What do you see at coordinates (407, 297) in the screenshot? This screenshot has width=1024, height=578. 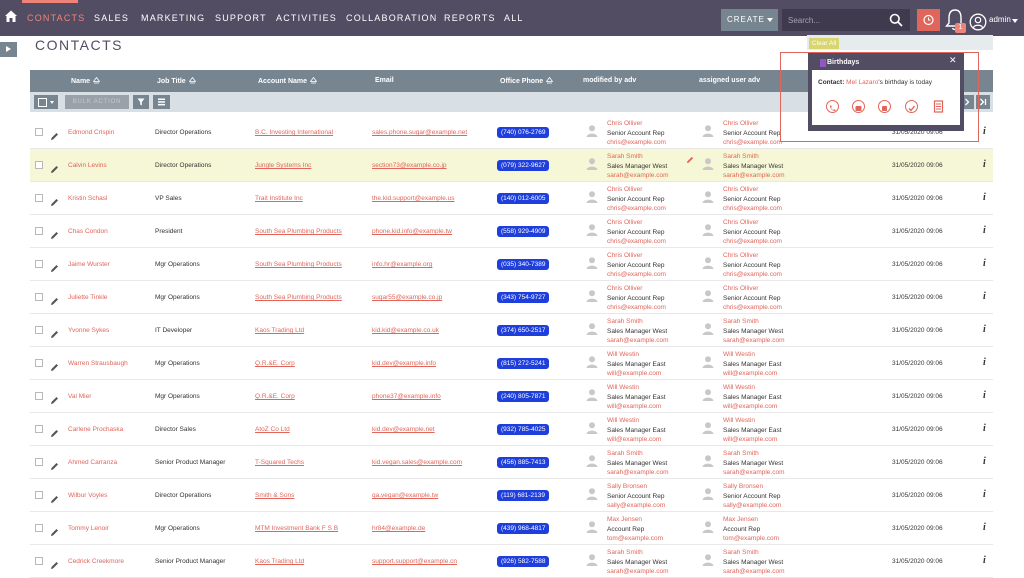 I see `email-link: sugar55@example.co.jp` at bounding box center [407, 297].